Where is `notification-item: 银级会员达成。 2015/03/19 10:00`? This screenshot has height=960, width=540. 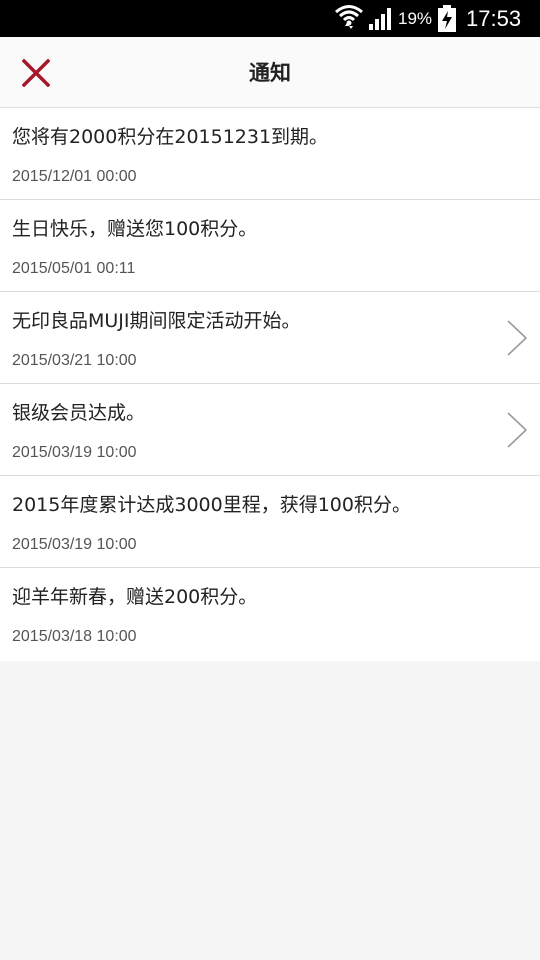 notification-item: 银级会员达成。 2015/03/19 10:00 is located at coordinates (270, 430).